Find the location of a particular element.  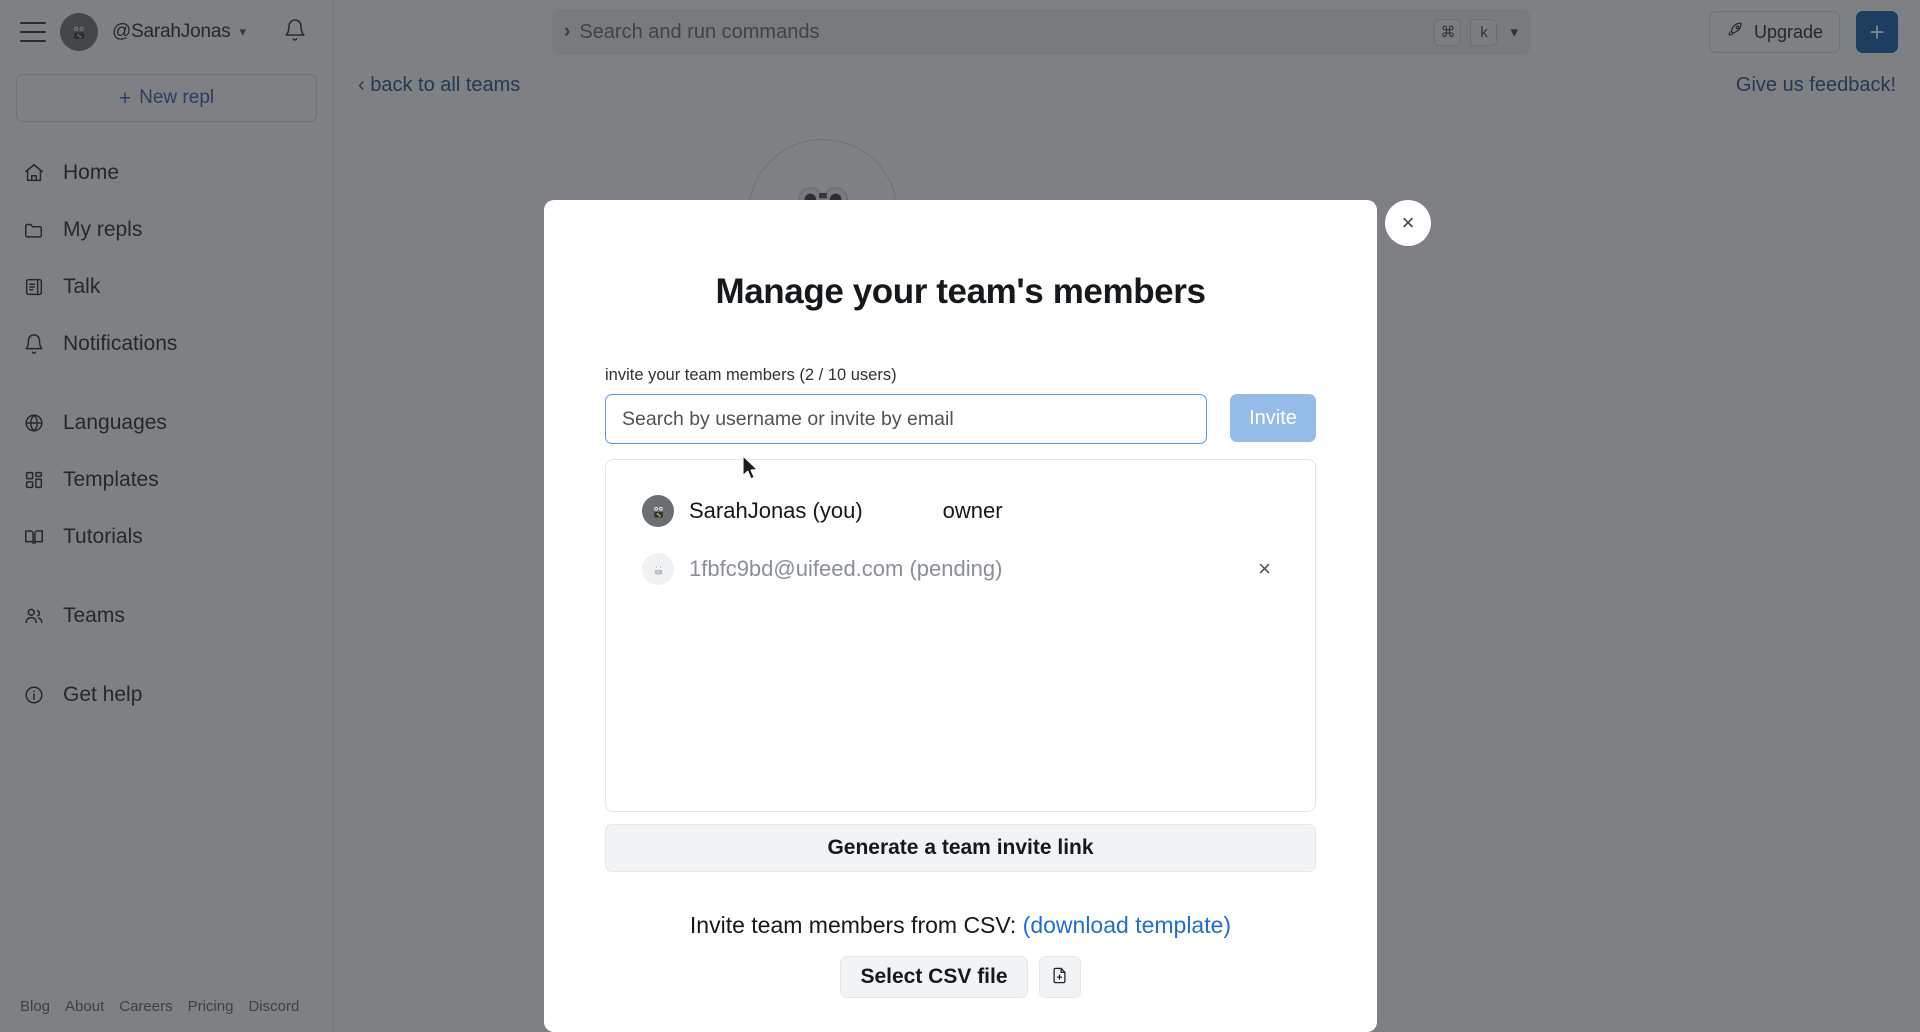

file-add-icon-button is located at coordinates (1059, 977).